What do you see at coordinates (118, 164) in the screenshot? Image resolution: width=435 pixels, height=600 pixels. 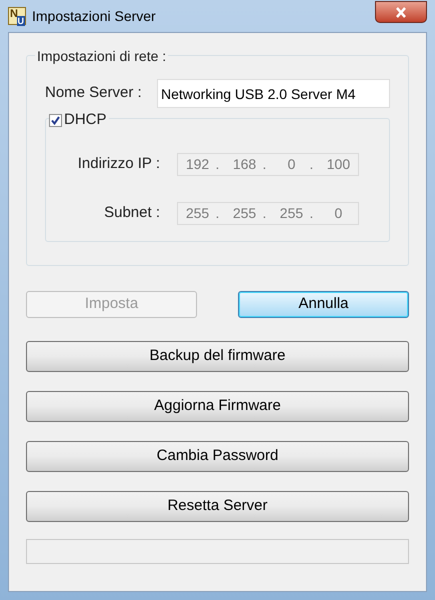 I see `field-label: Indirizzo IP :` at bounding box center [118, 164].